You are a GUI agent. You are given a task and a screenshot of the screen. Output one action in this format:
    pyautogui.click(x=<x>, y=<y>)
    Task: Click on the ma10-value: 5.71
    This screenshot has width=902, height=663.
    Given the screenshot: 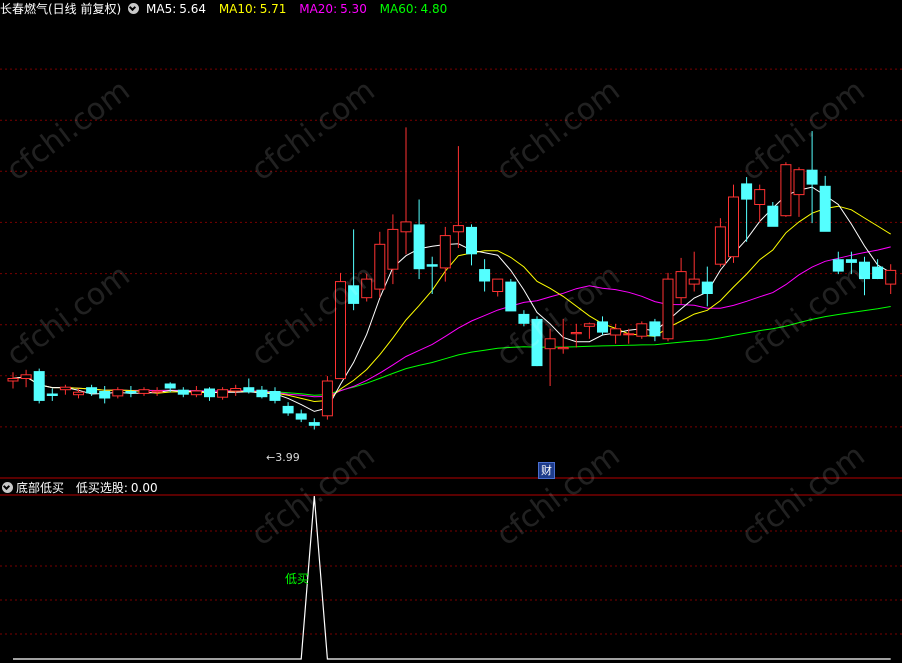 What is the action you would take?
    pyautogui.click(x=273, y=9)
    